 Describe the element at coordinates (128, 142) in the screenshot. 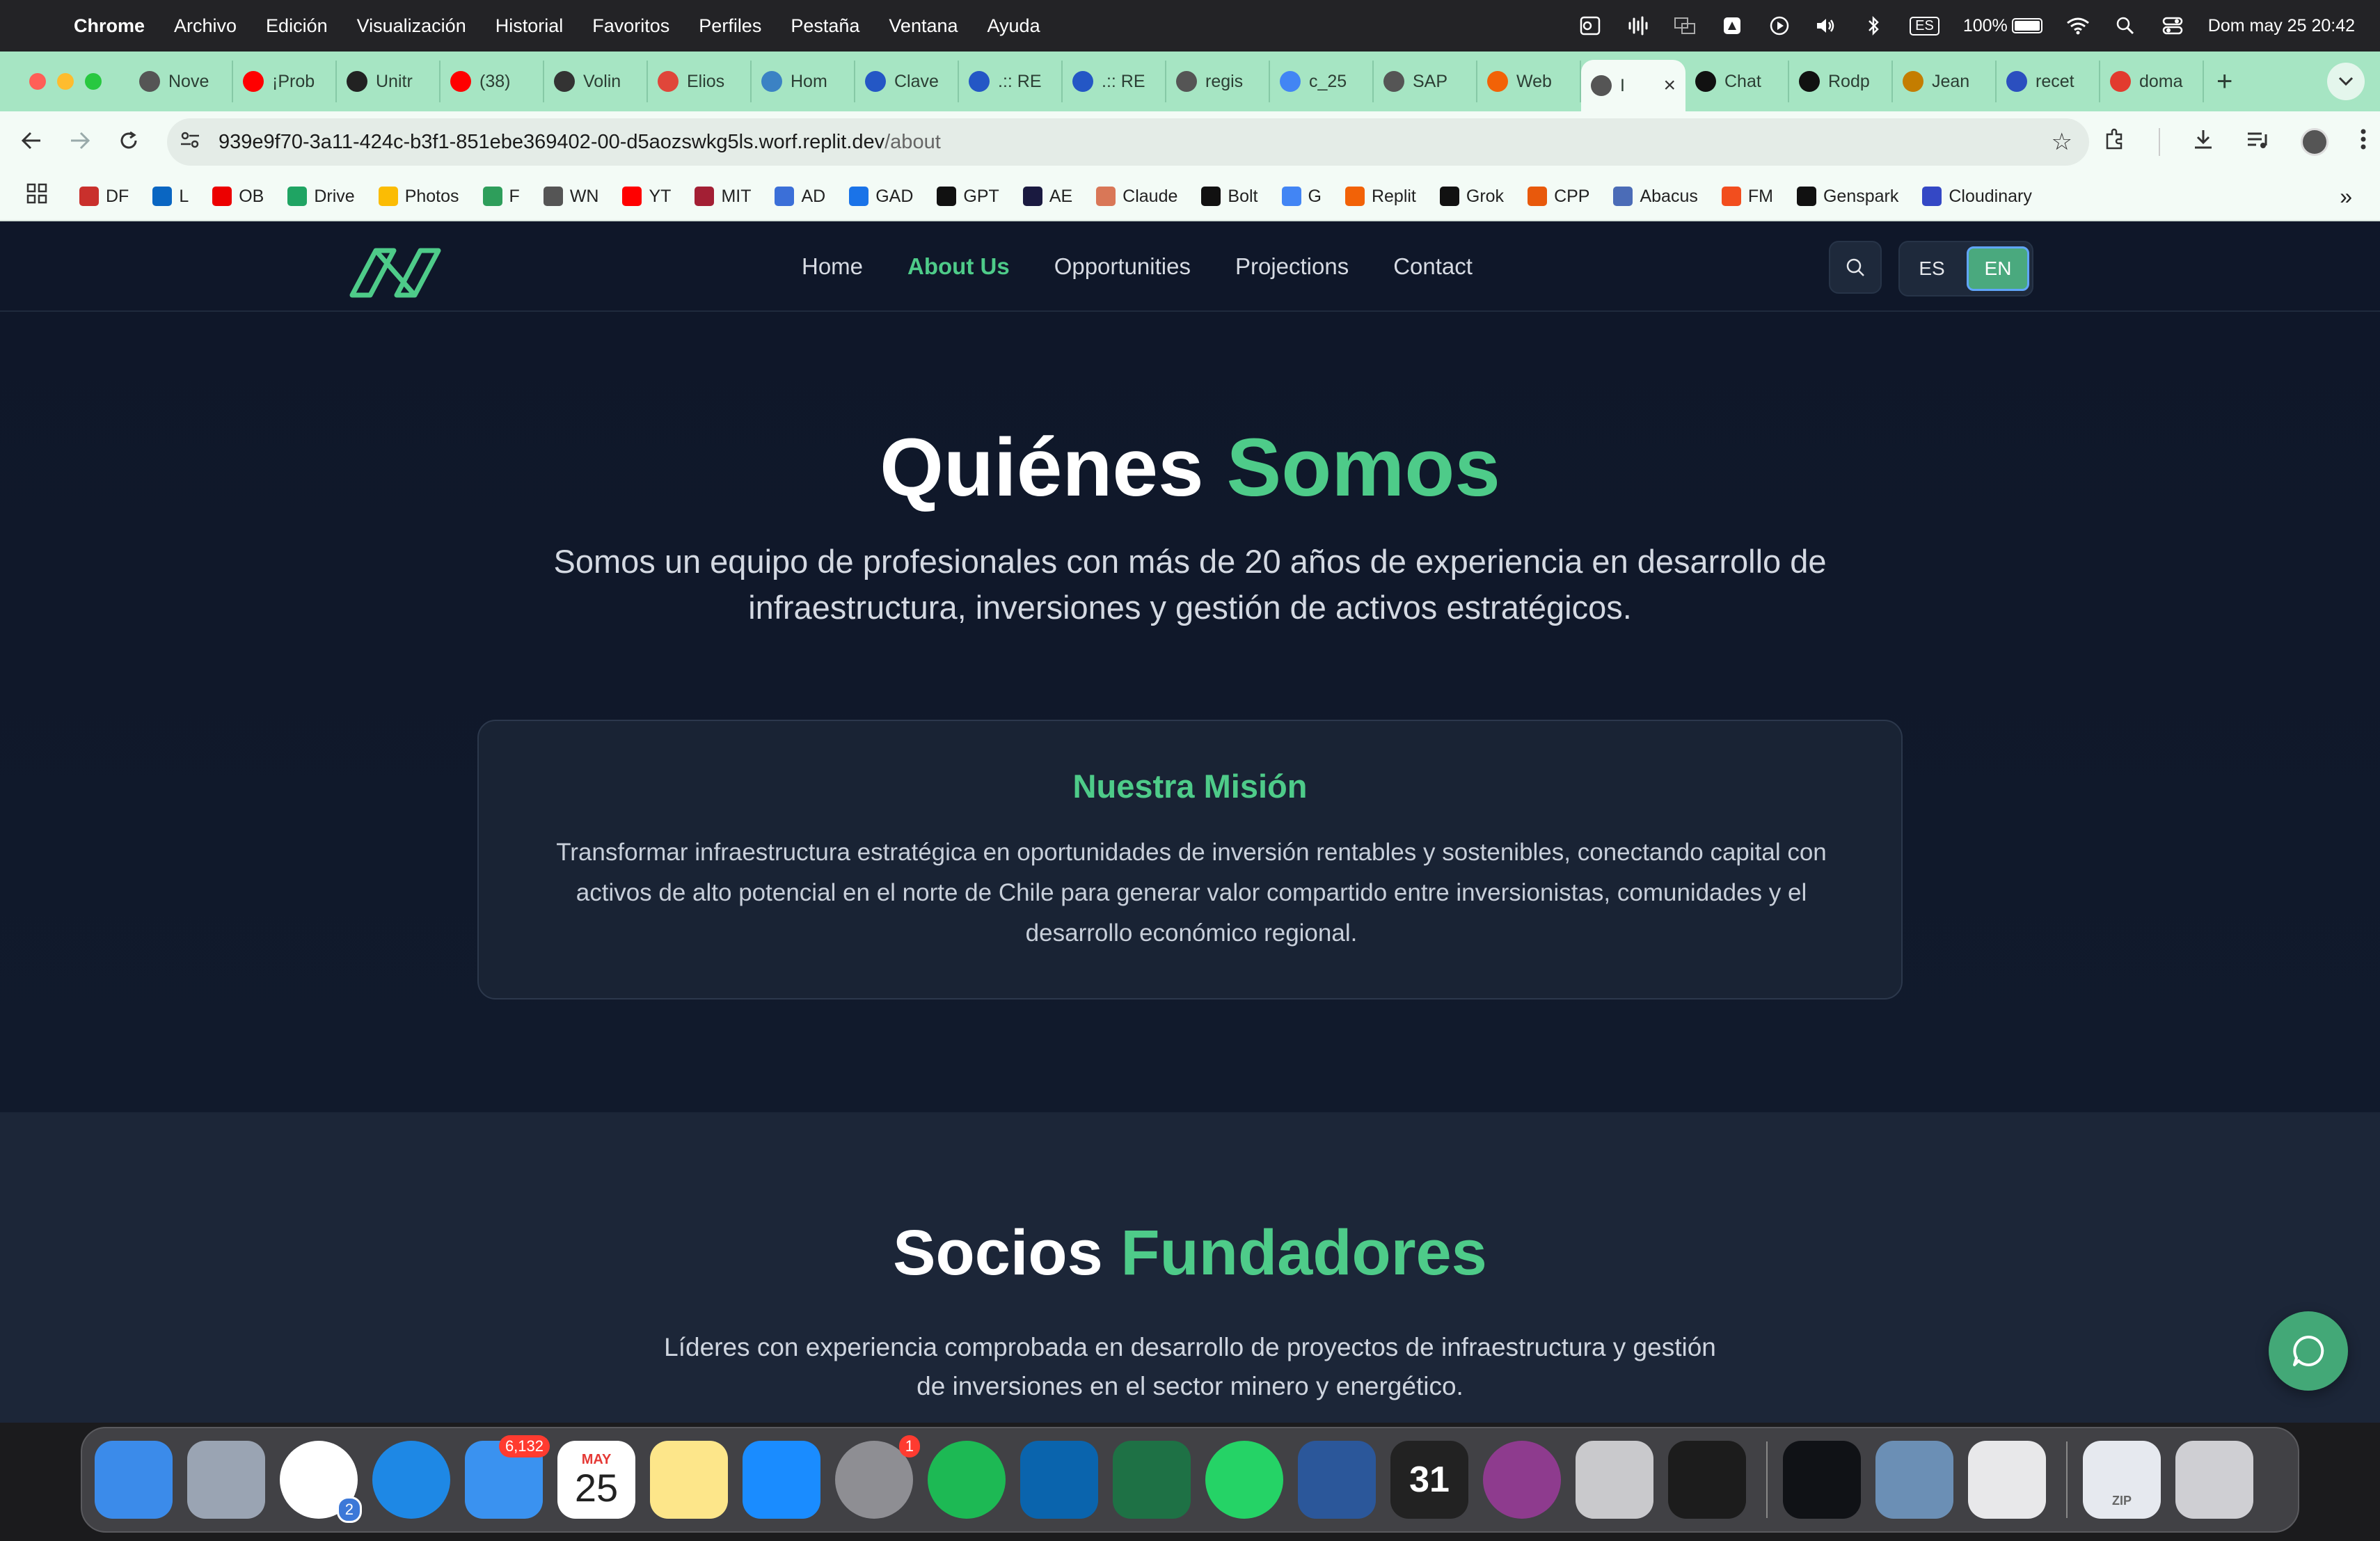

I see `reload-button` at that location.